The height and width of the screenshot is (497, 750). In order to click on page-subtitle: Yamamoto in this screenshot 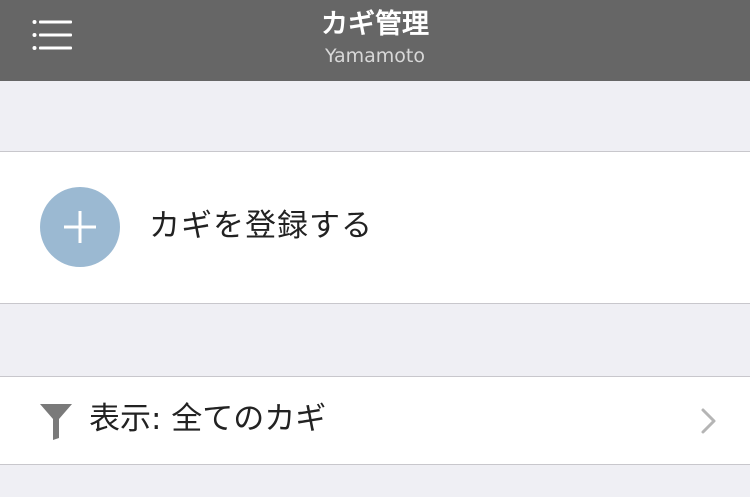, I will do `click(375, 56)`.